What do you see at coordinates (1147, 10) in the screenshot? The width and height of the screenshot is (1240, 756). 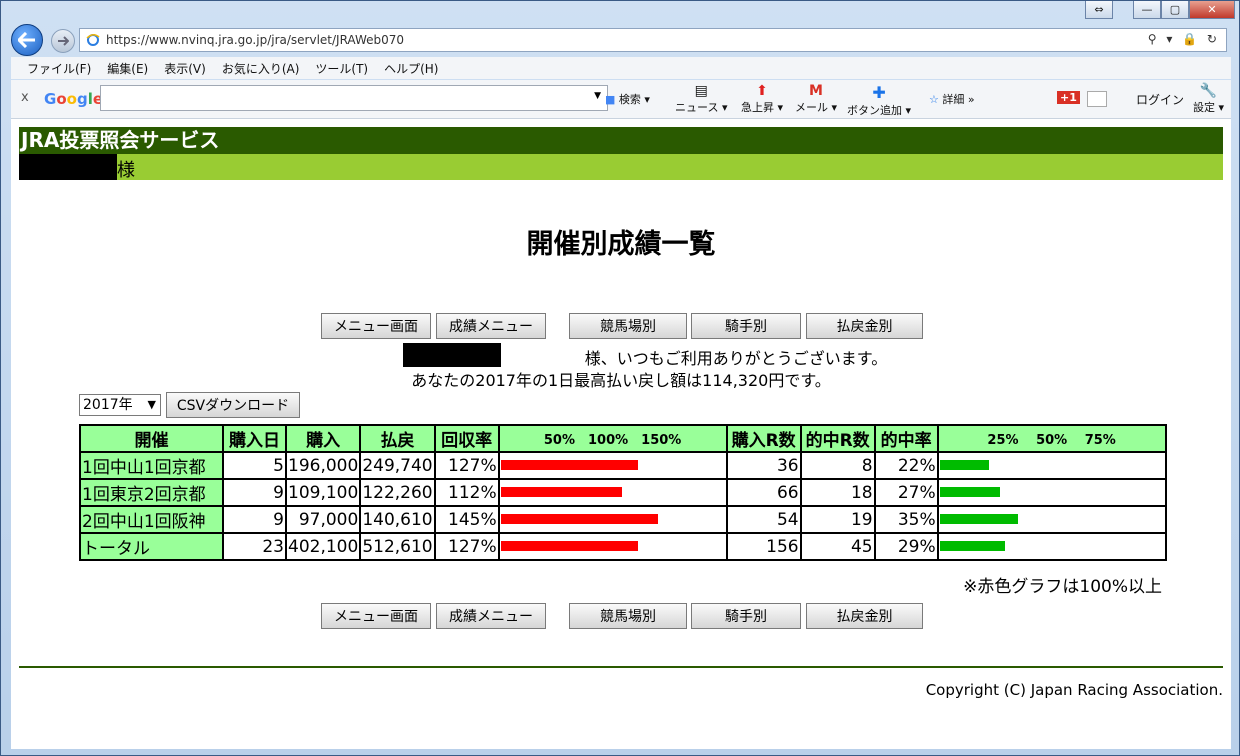 I see `minimize-button: —` at bounding box center [1147, 10].